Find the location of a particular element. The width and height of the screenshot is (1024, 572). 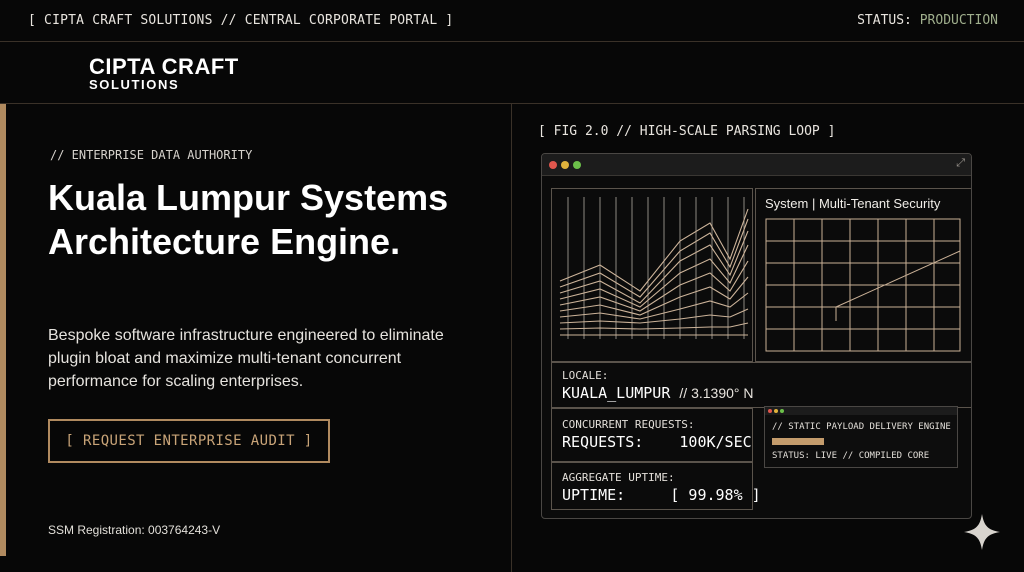

engine-title: // STATIC PAYLOAD DELIVERY ENGINE is located at coordinates (861, 427).